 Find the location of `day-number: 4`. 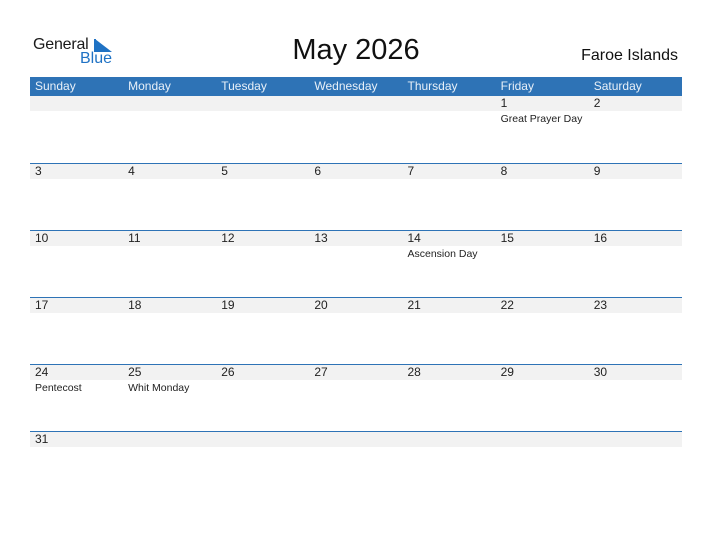

day-number: 4 is located at coordinates (131, 171).